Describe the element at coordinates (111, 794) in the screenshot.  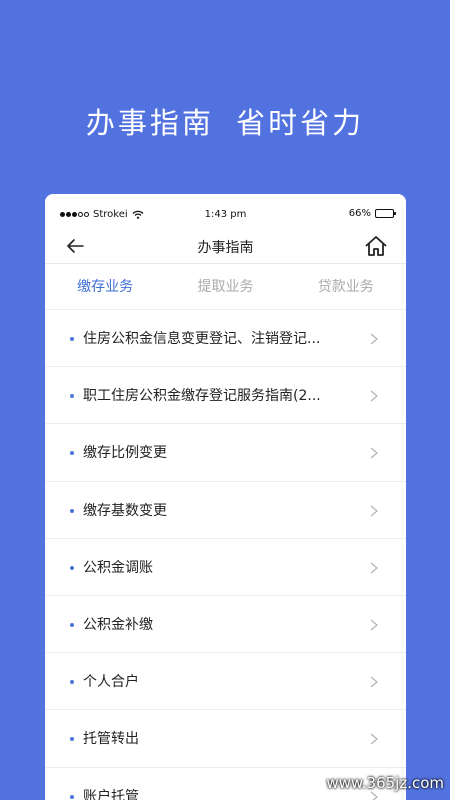
I see `item-label: 账户托管` at that location.